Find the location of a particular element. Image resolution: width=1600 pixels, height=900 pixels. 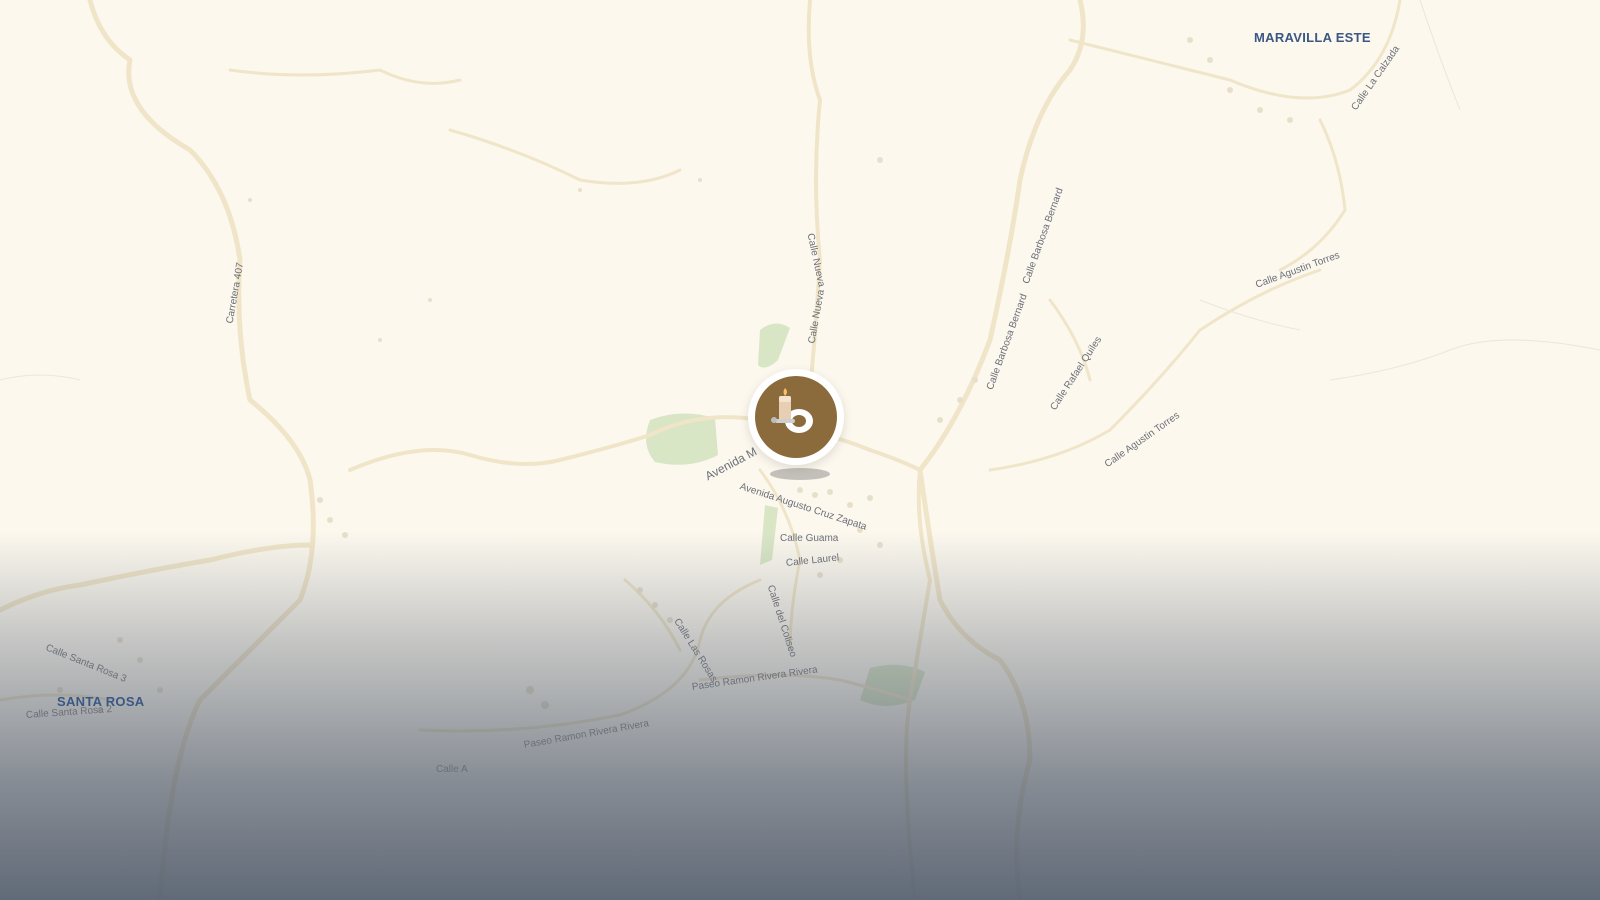

location-marker is located at coordinates (796, 417).